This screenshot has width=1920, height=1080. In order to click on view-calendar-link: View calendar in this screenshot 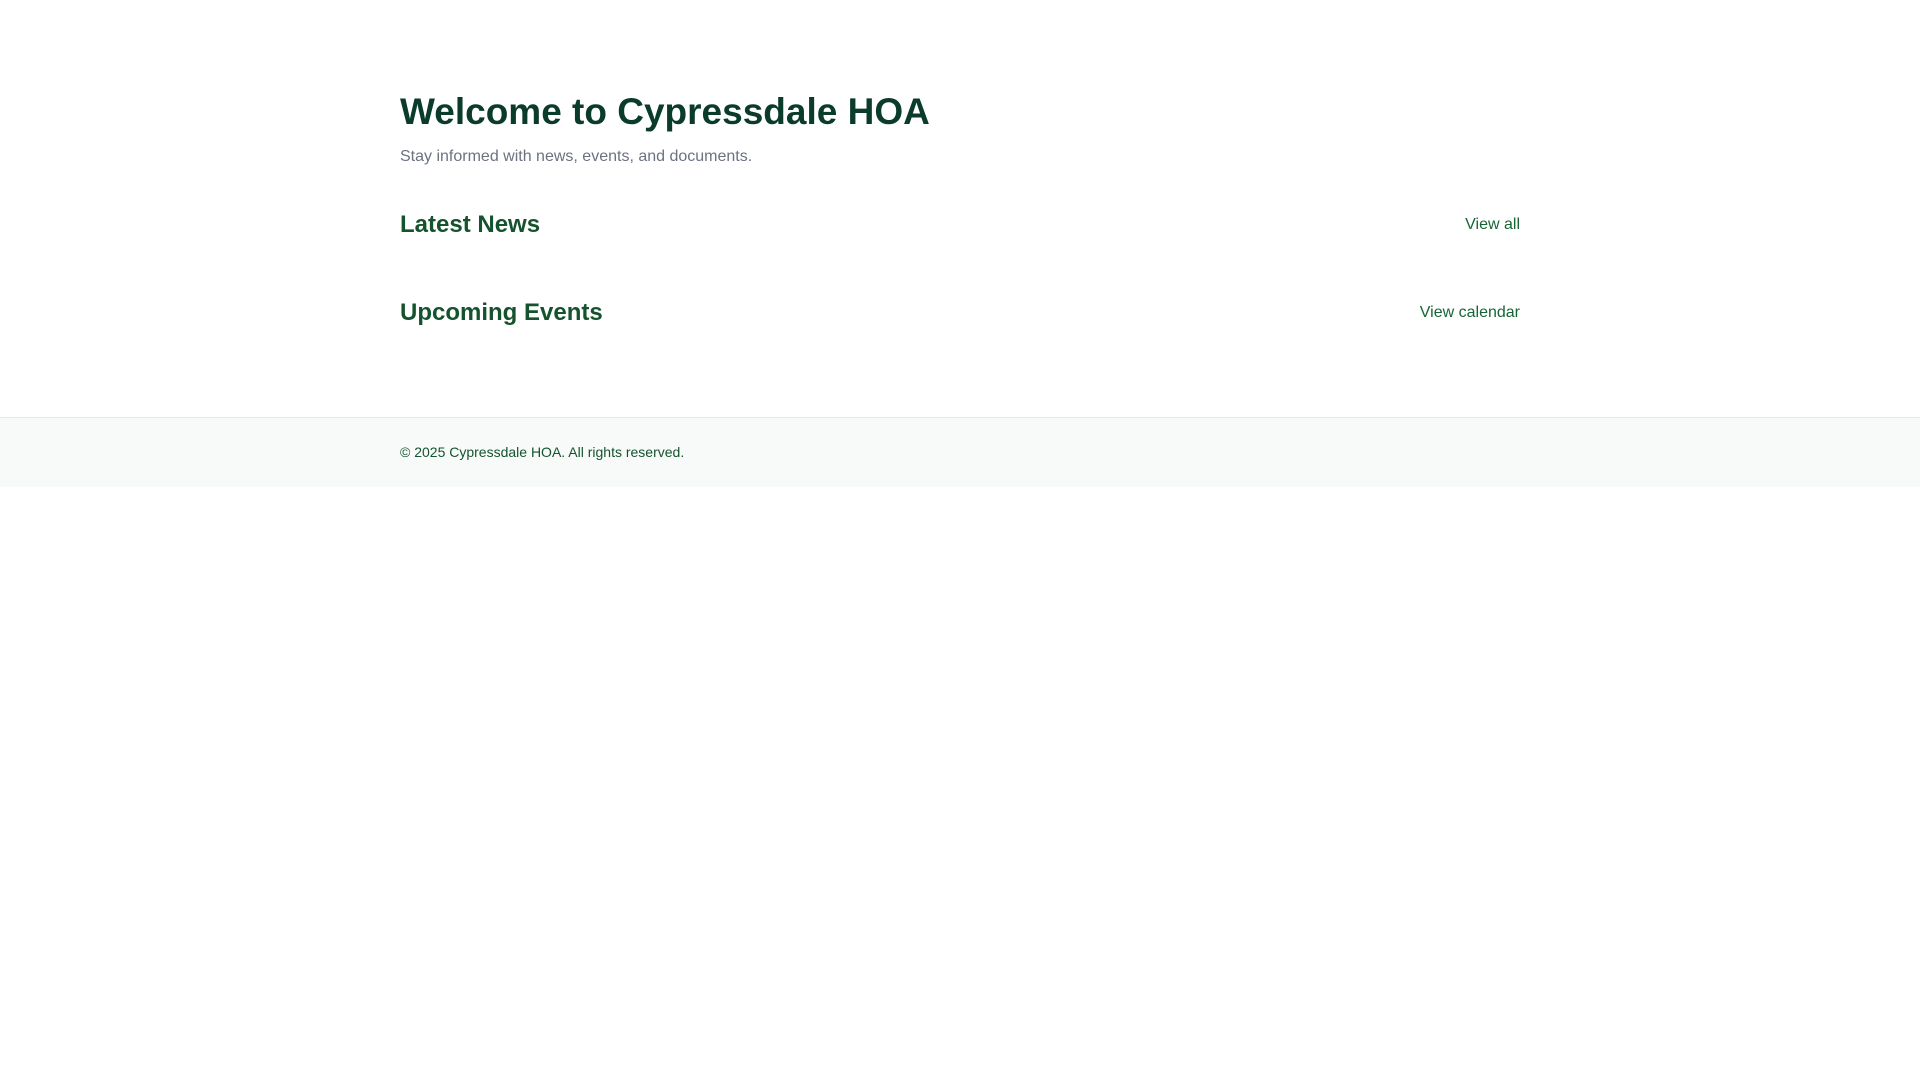, I will do `click(1470, 313)`.